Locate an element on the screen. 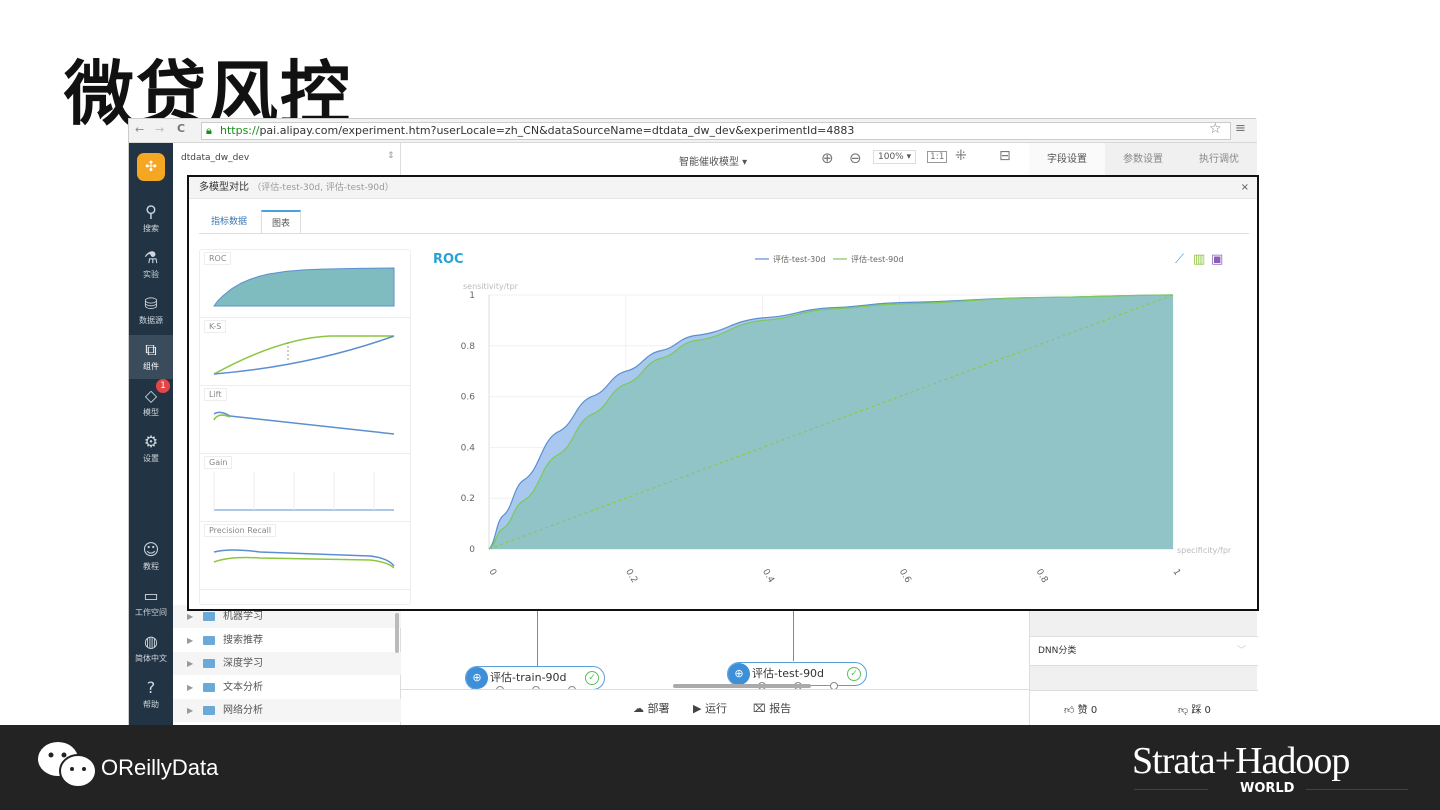 This screenshot has height=810, width=1440. folder-item: ▶ 搜索推荐 is located at coordinates (287, 640).